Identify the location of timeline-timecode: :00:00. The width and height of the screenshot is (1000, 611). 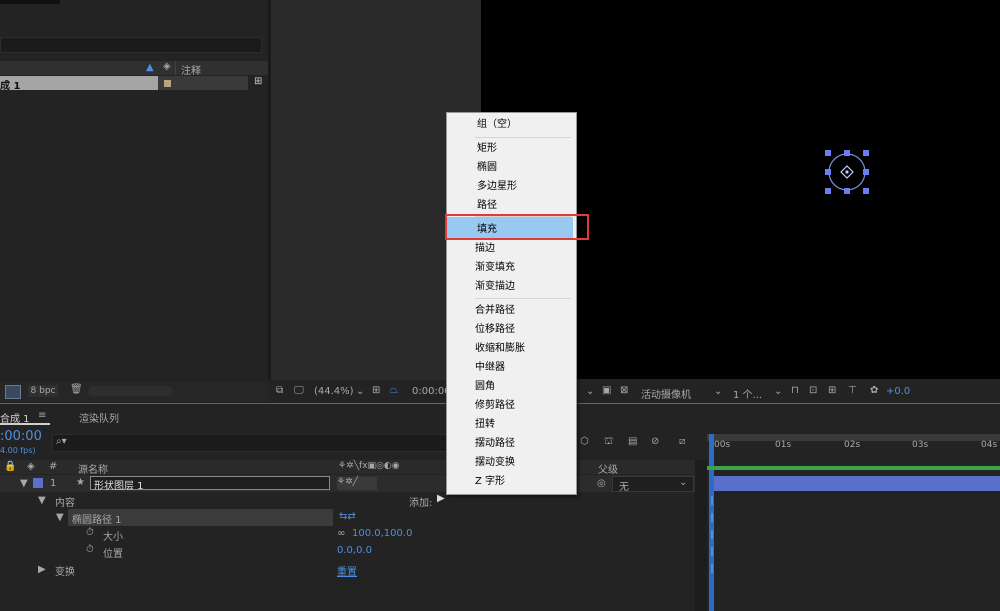
(21, 436).